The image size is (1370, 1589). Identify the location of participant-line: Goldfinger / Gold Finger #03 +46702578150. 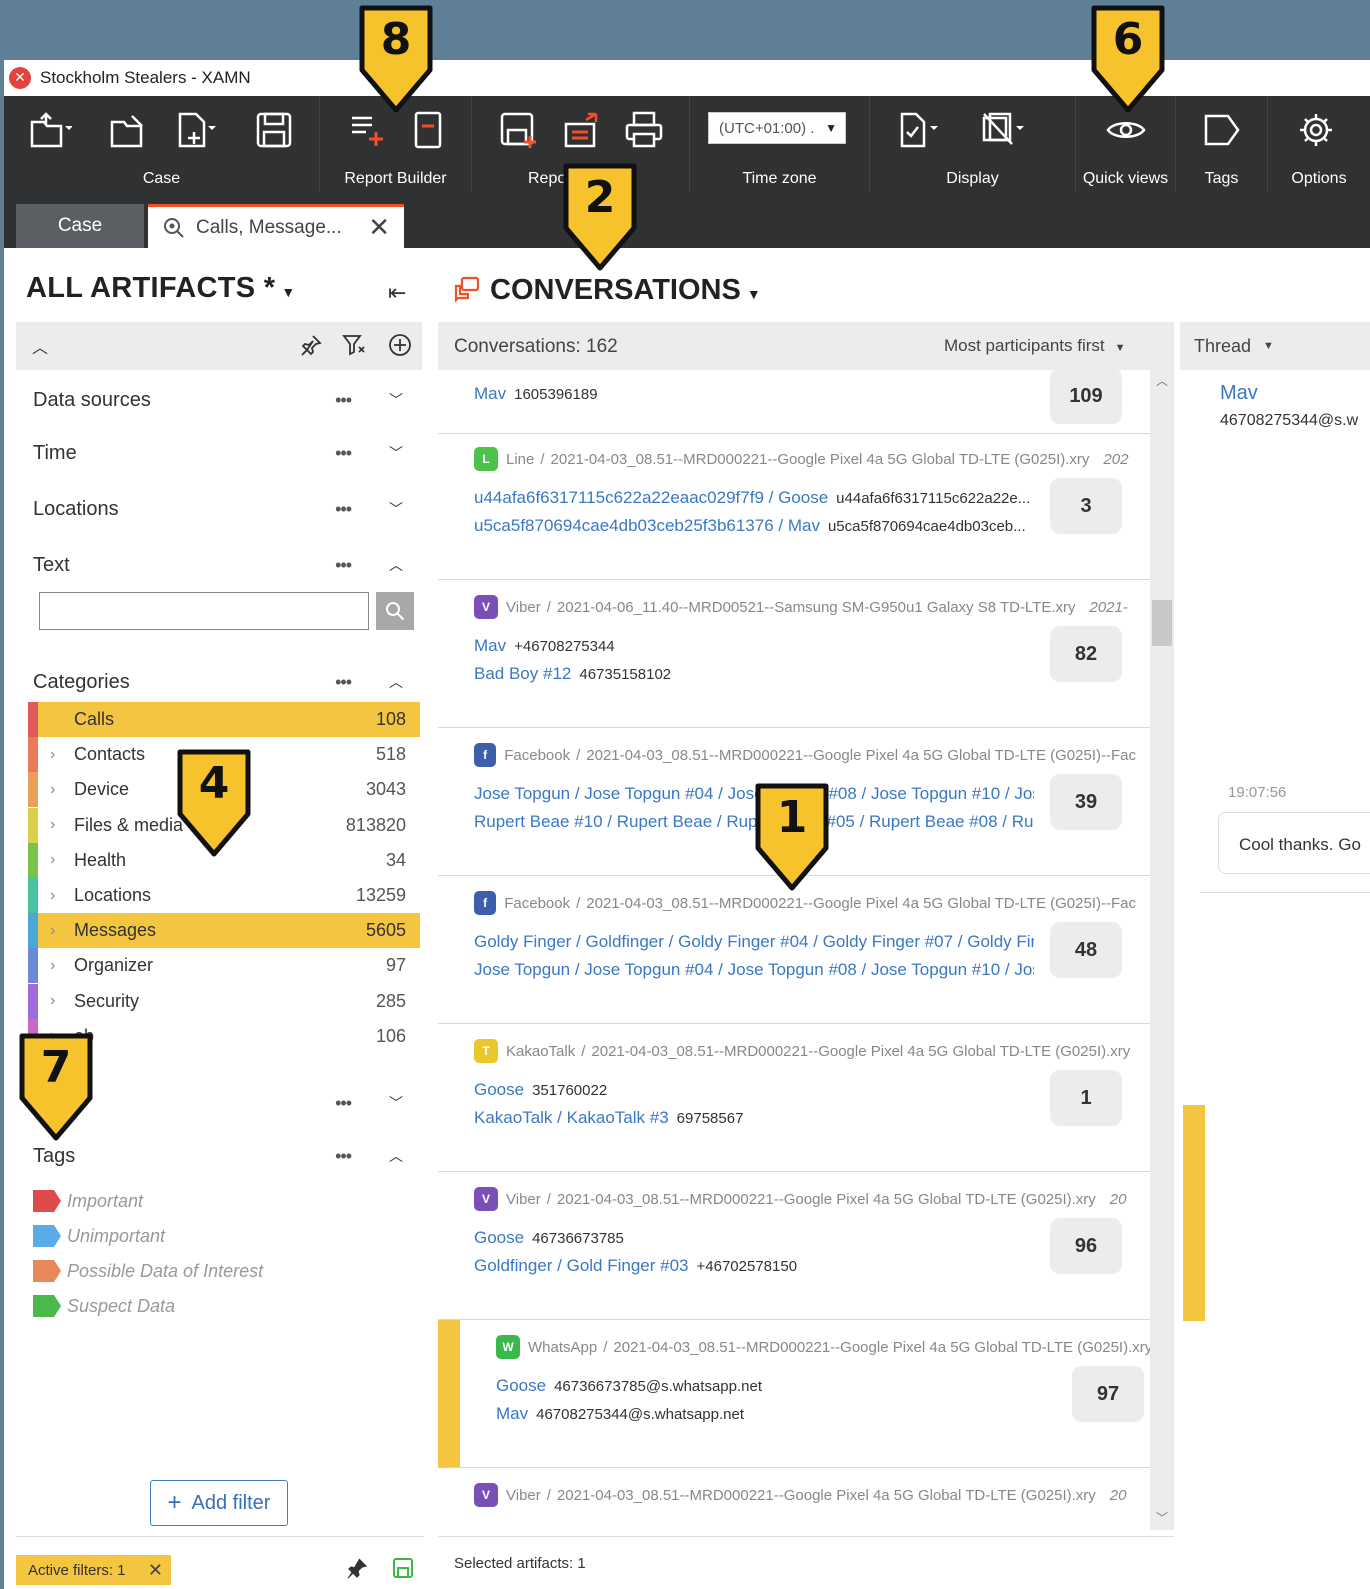
(754, 1266).